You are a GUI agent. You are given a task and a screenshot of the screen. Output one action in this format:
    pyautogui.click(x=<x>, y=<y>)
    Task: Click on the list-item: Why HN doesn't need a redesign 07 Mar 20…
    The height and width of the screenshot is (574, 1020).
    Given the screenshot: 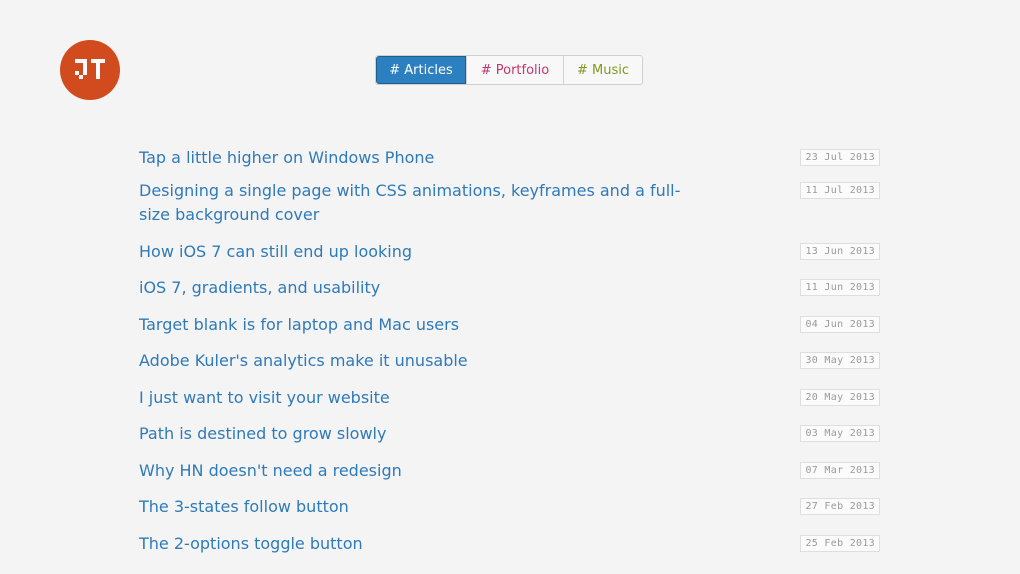 What is the action you would take?
    pyautogui.click(x=509, y=477)
    